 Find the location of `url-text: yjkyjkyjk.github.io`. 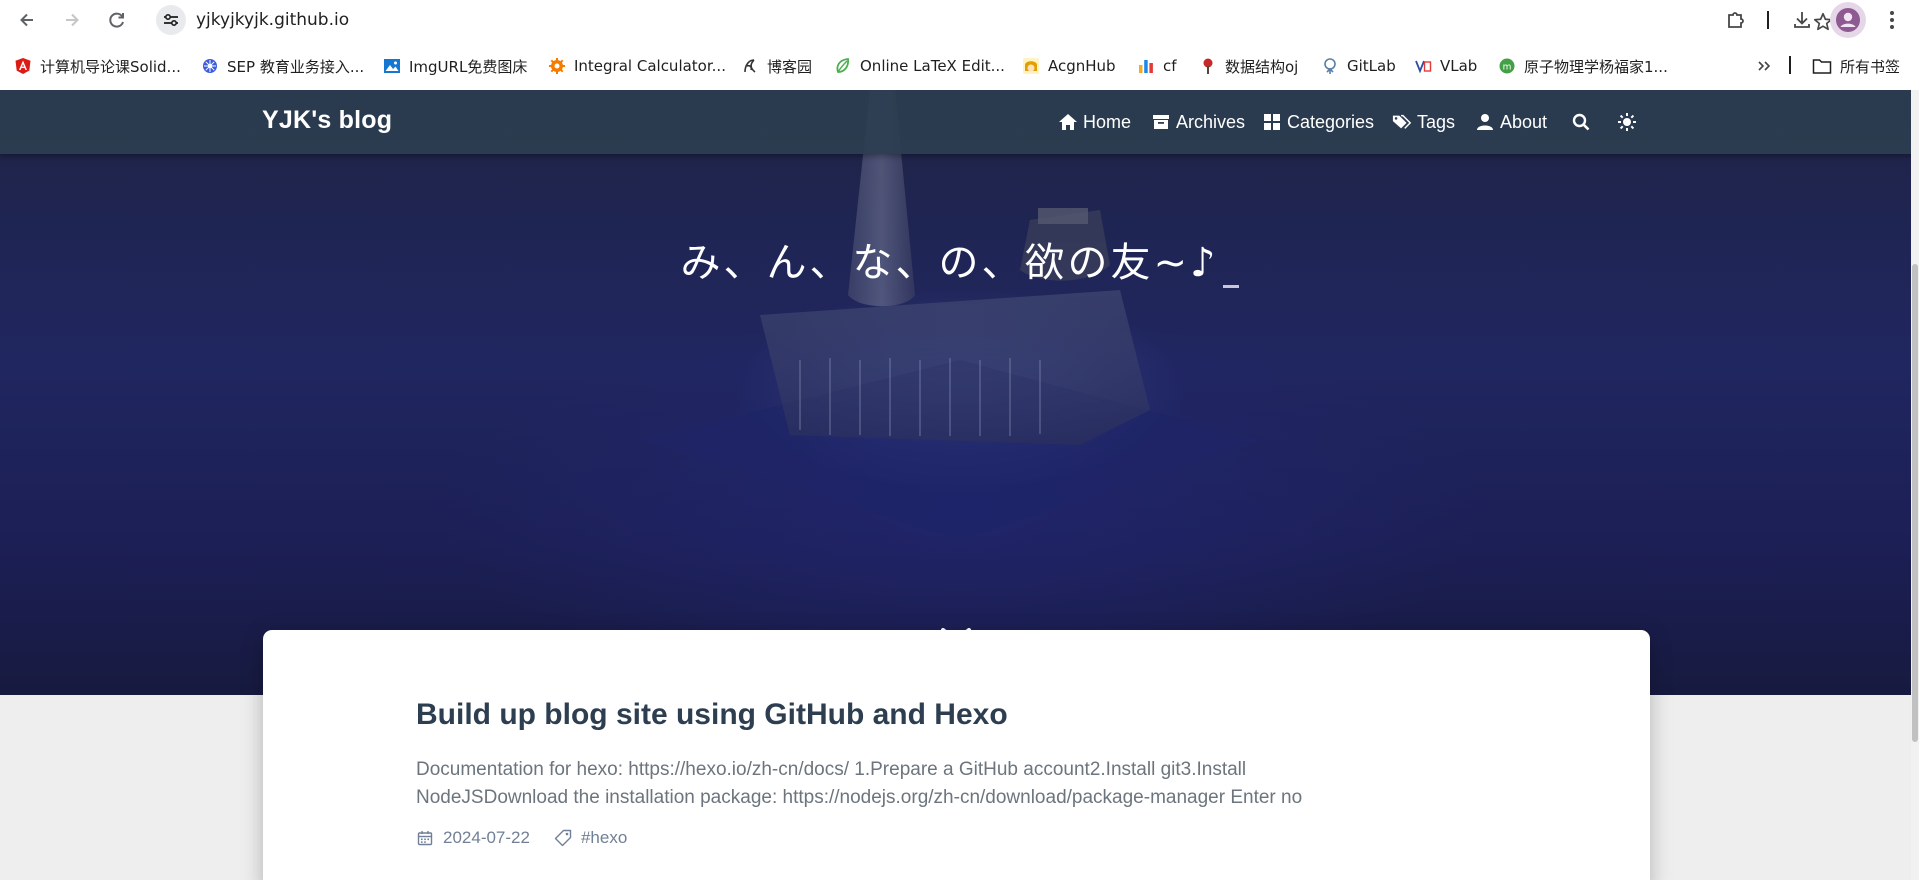

url-text: yjkyjkyjk.github.io is located at coordinates (272, 20).